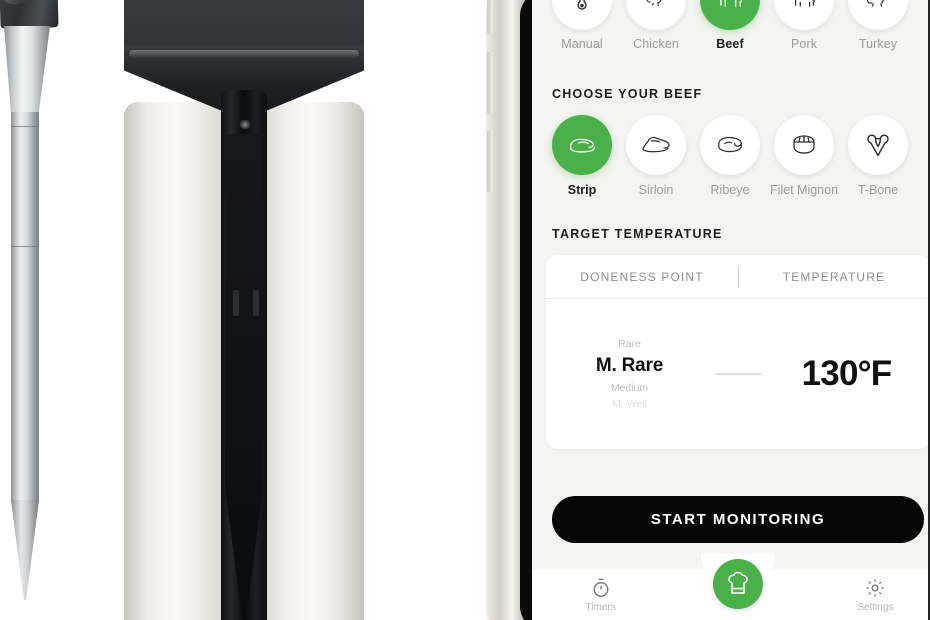 The height and width of the screenshot is (620, 930). Describe the element at coordinates (311, 361) in the screenshot. I see `dock-body-right` at that location.